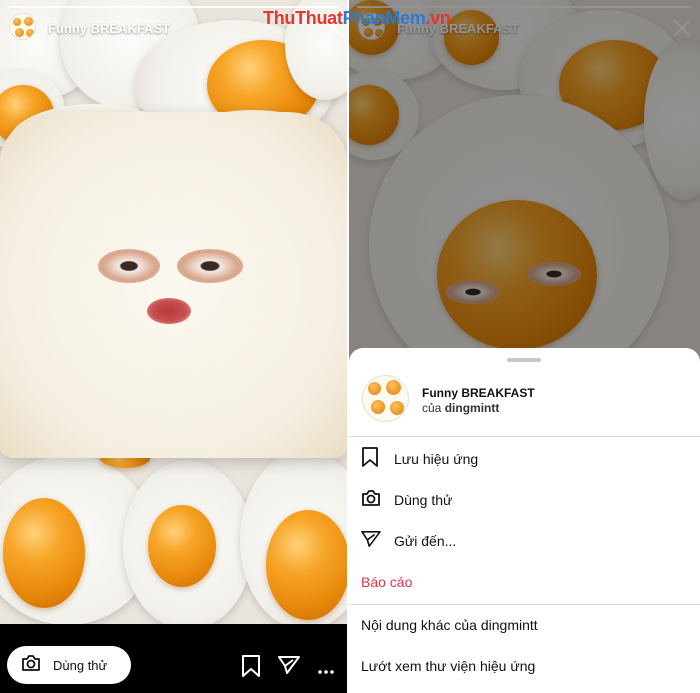 The height and width of the screenshot is (693, 700). I want to click on drag-handle, so click(524, 360).